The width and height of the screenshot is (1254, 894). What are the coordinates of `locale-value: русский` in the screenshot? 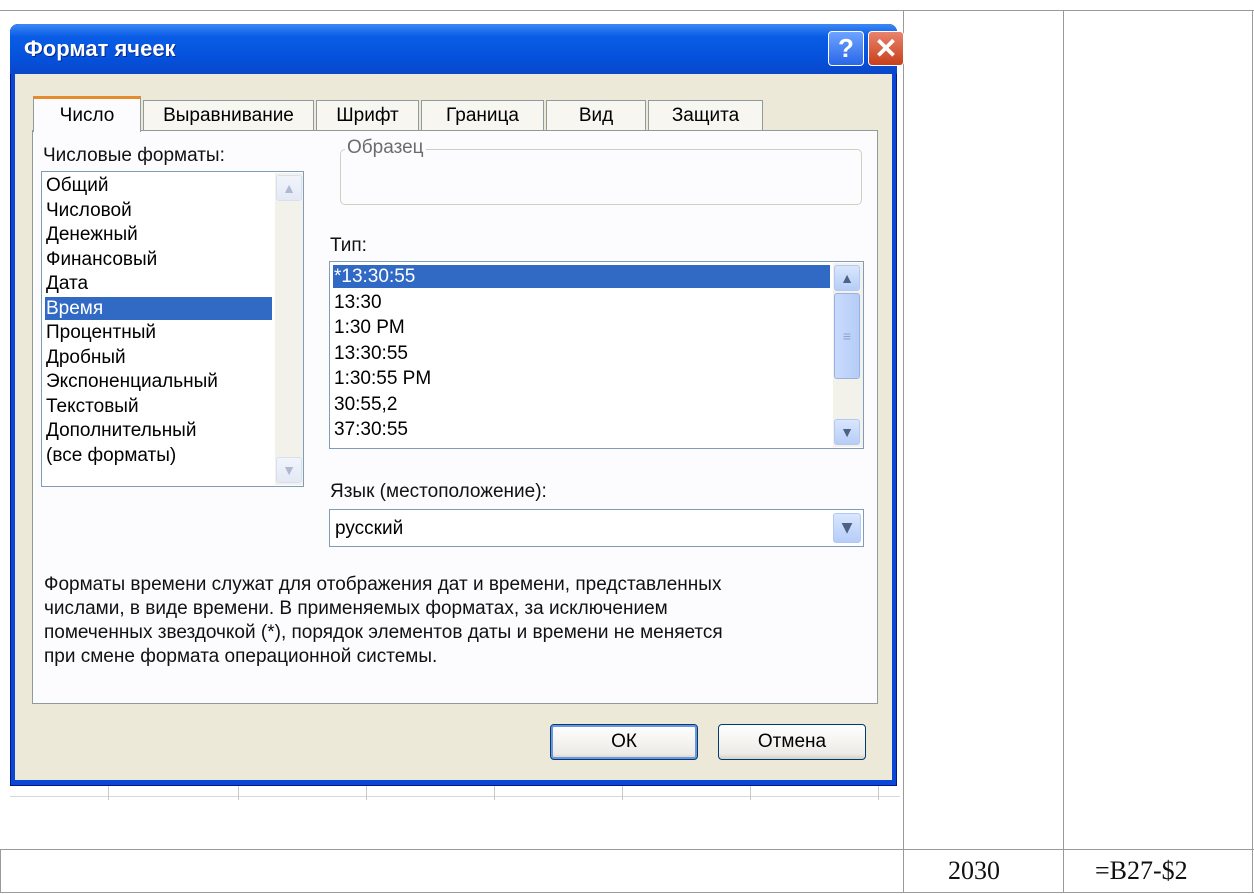 It's located at (369, 528).